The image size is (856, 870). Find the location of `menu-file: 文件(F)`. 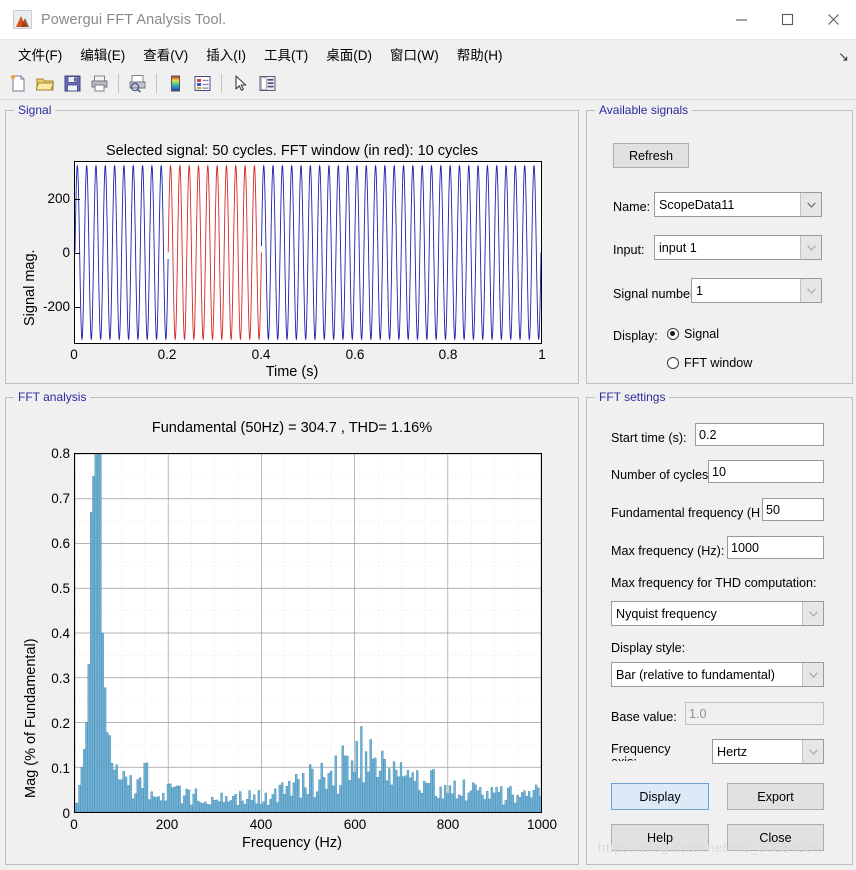

menu-file: 文件(F) is located at coordinates (40, 54).